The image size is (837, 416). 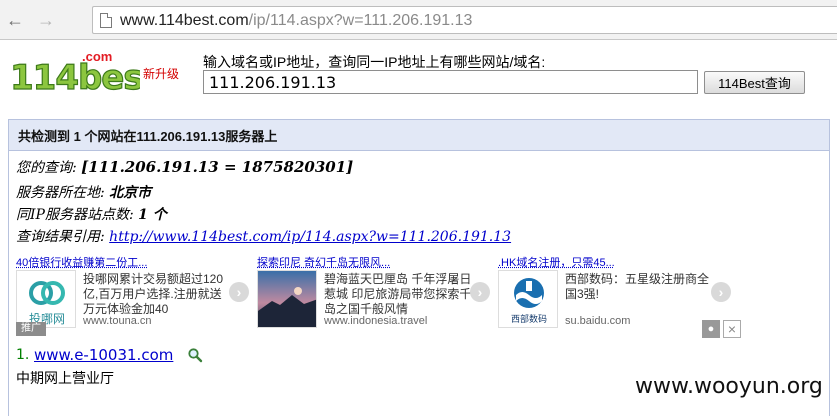 What do you see at coordinates (103, 355) in the screenshot?
I see `site-domain-link: www.e-10031.com` at bounding box center [103, 355].